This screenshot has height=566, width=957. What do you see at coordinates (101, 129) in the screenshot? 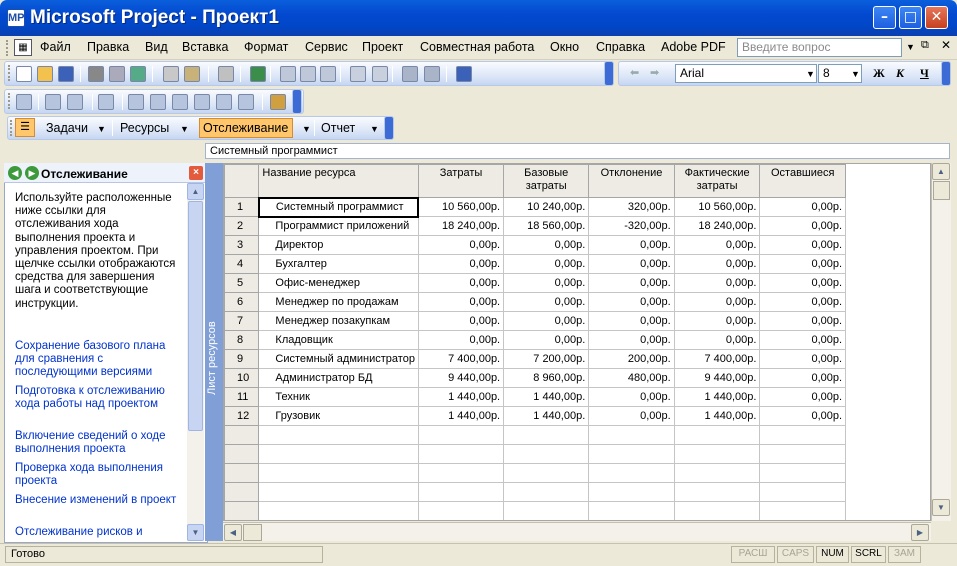
I see `tasks-dropdown-icon: ▼` at bounding box center [101, 129].